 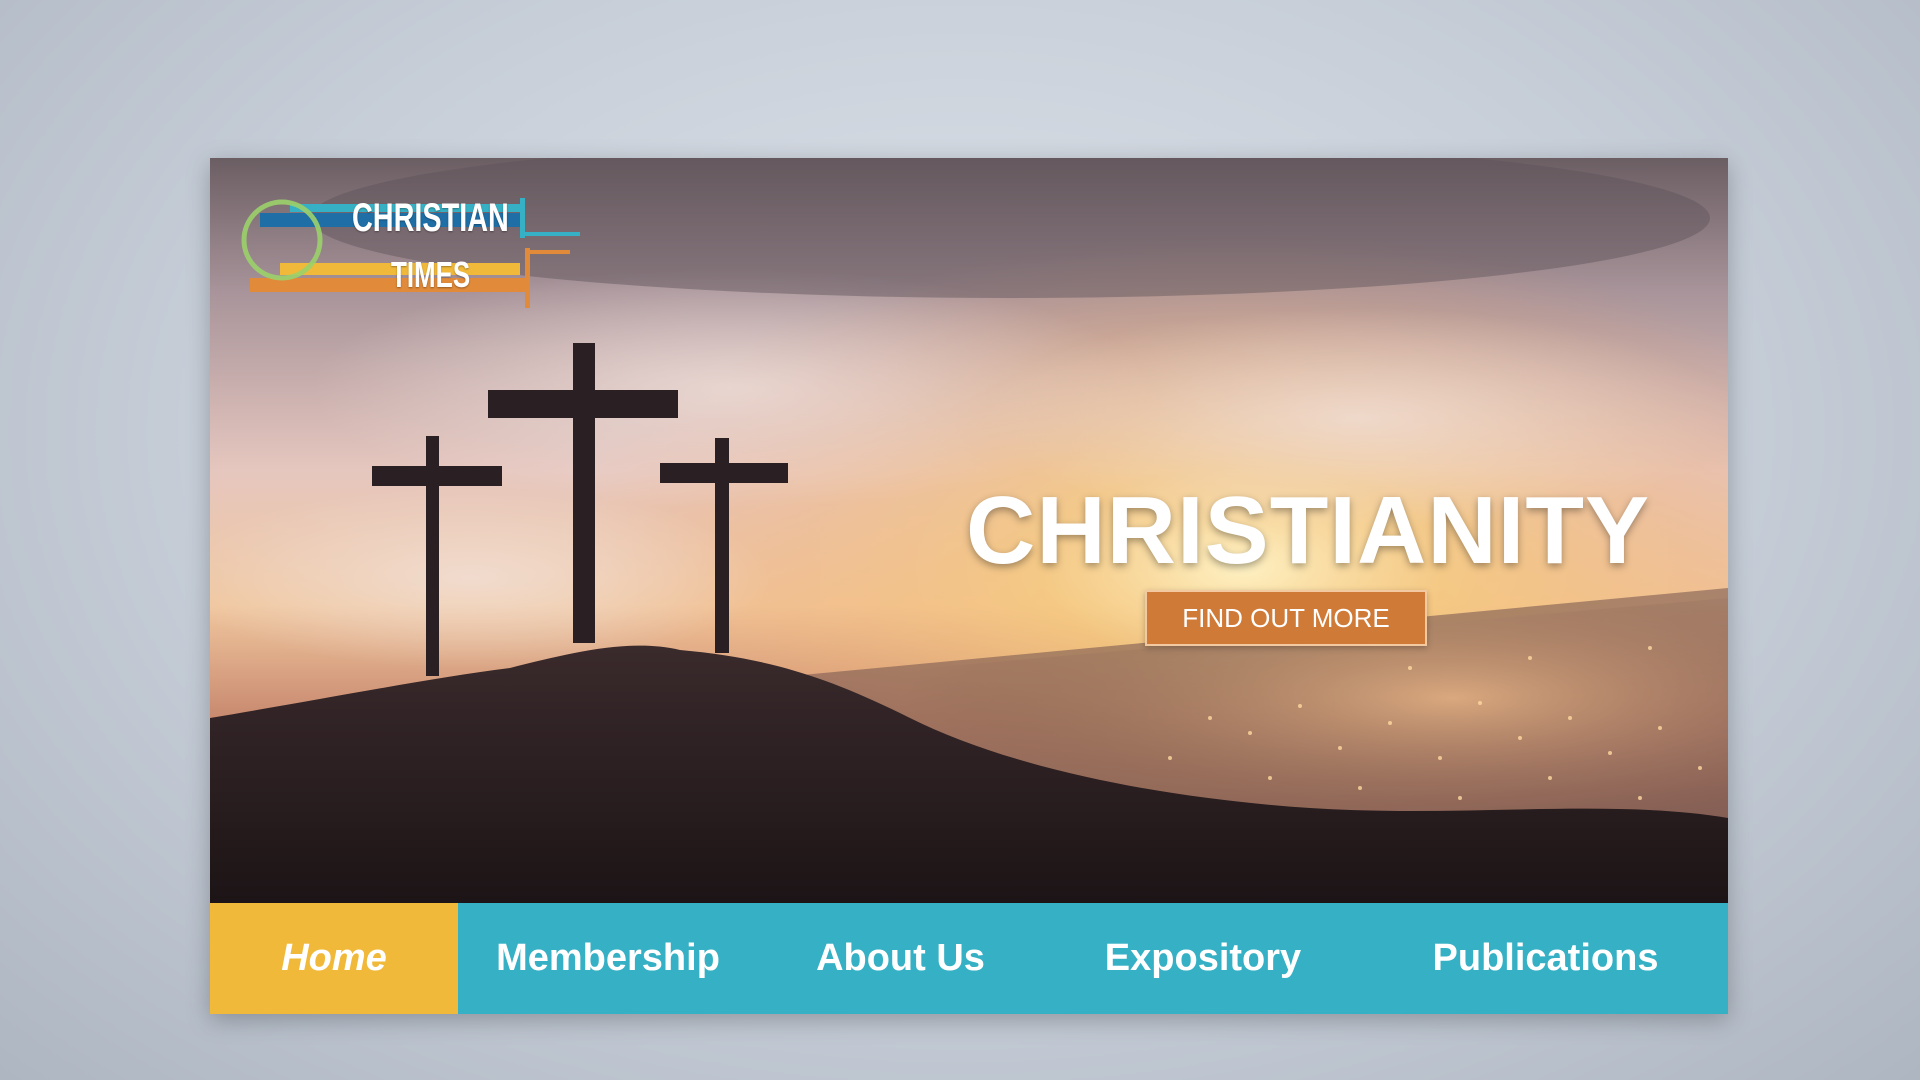 I want to click on christian-times-logo: CHRISTIAN TIMES, so click(x=415, y=255).